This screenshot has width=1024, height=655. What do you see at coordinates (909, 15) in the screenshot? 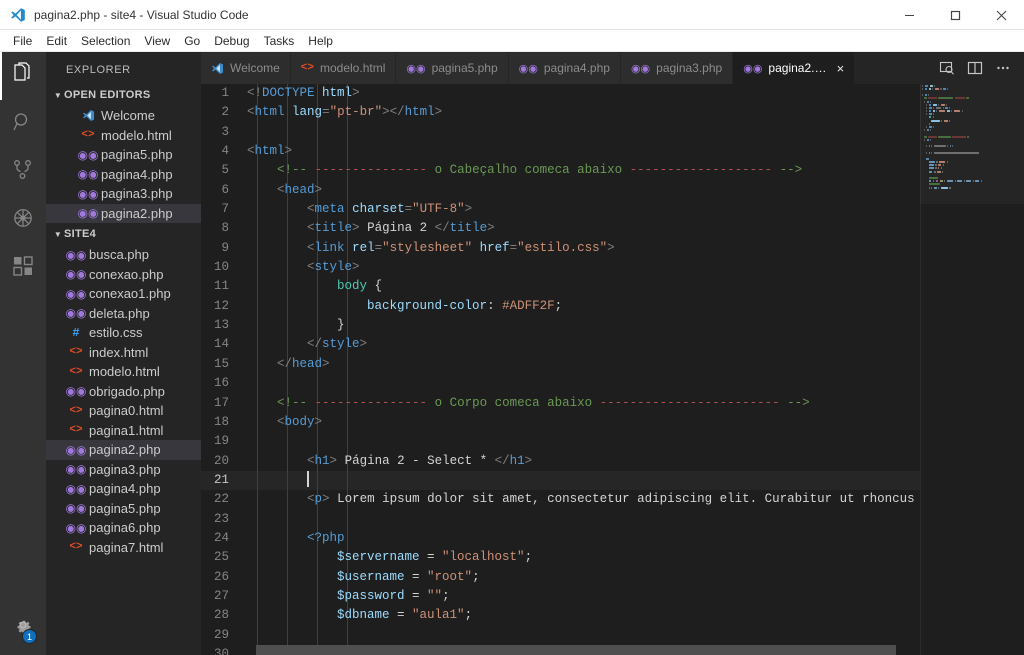
I see `minimize-icon` at bounding box center [909, 15].